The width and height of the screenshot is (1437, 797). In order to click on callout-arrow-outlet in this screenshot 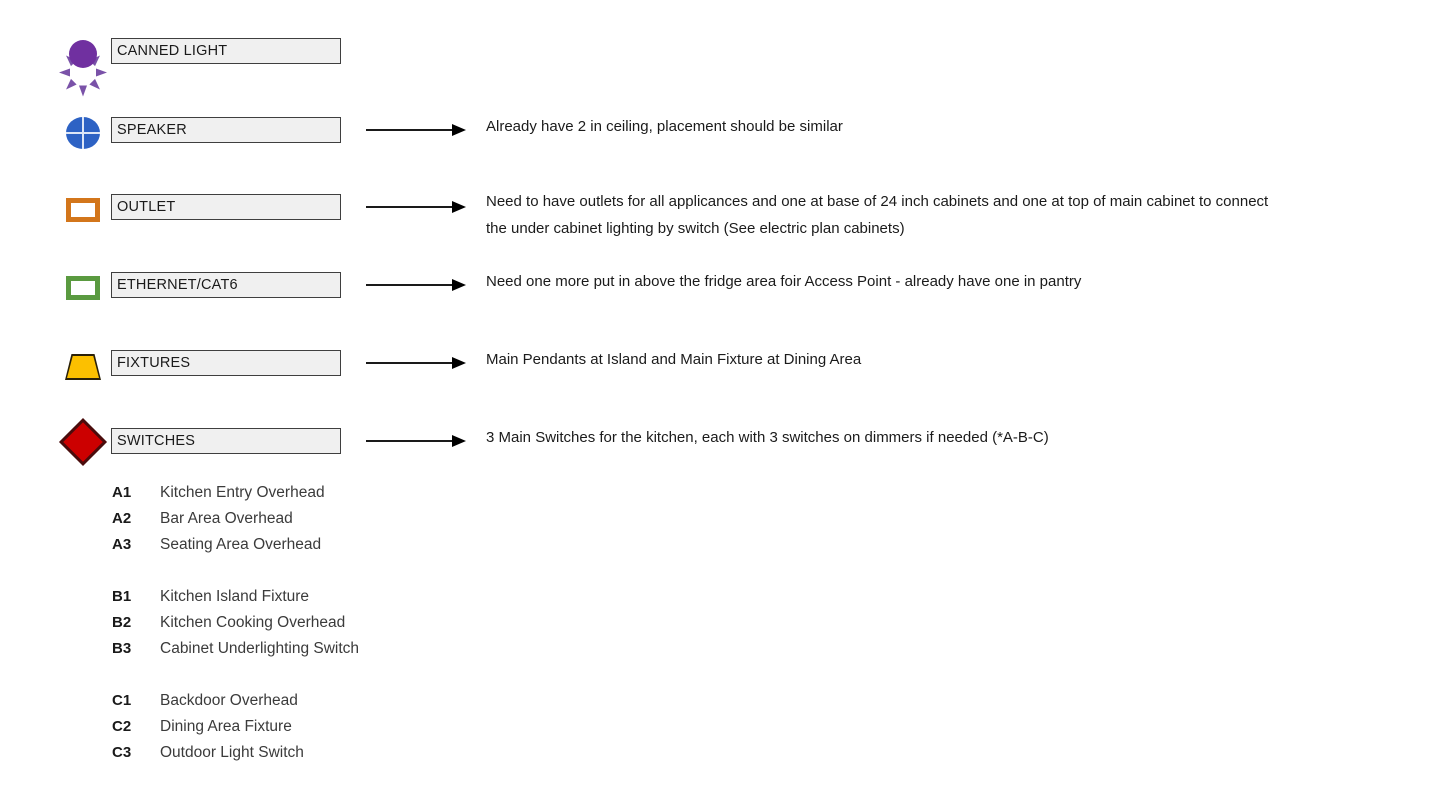, I will do `click(418, 207)`.